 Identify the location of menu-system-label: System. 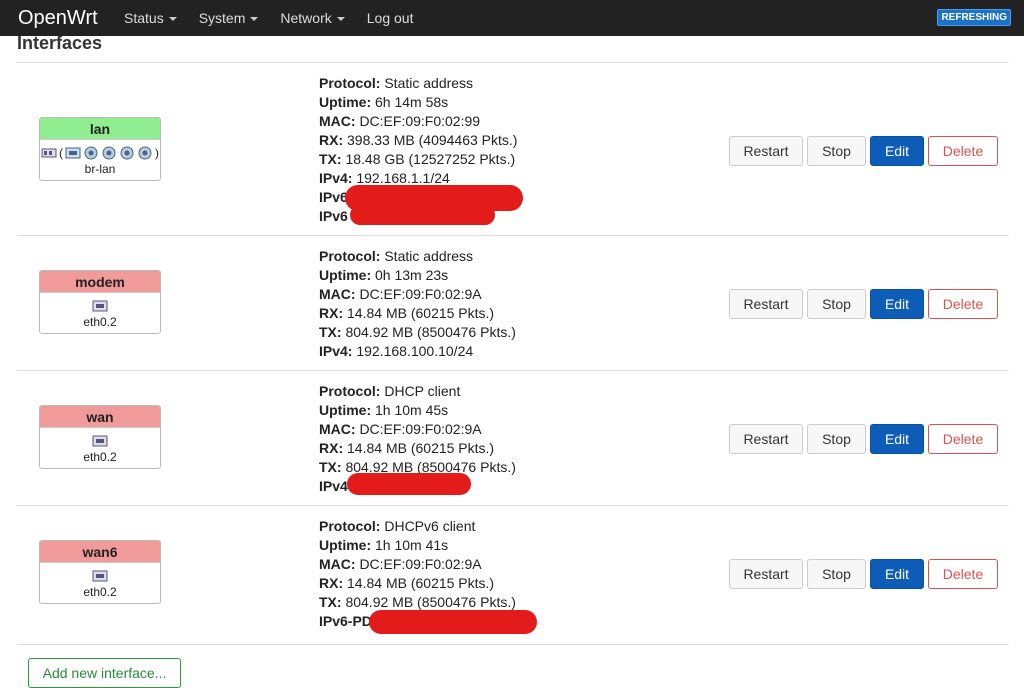
(222, 18).